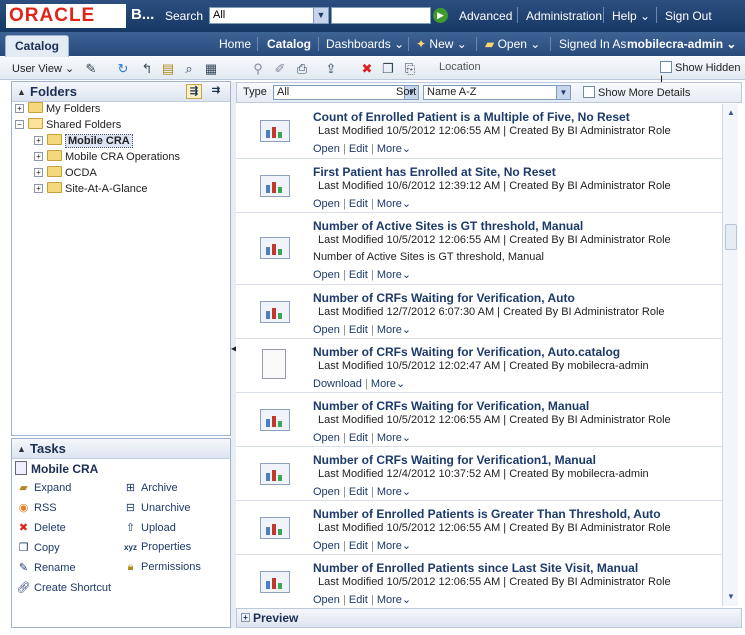 This screenshot has height=635, width=745. What do you see at coordinates (636, 92) in the screenshot?
I see `show-more-details-checkbox: Show More Details` at bounding box center [636, 92].